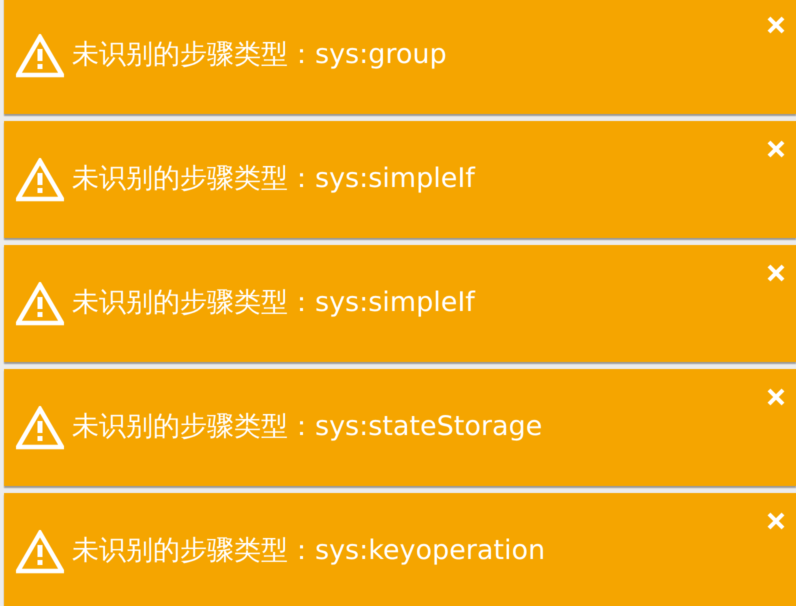 The image size is (796, 606). Describe the element at coordinates (309, 551) in the screenshot. I see `notification-message: 未识别的步骤类型：sys:keyoperation` at that location.